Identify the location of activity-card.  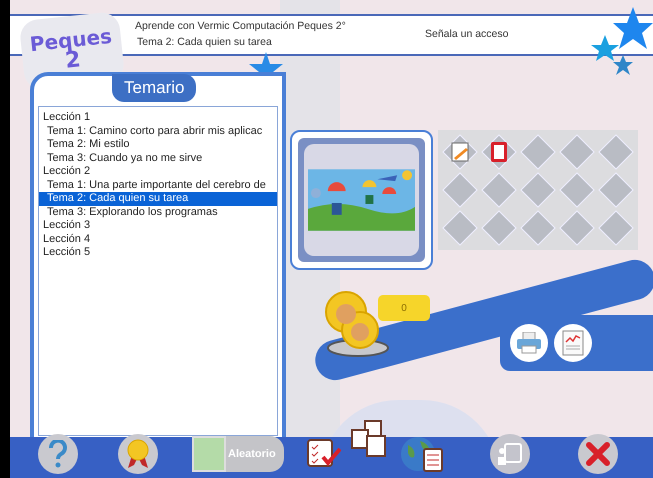
(361, 200).